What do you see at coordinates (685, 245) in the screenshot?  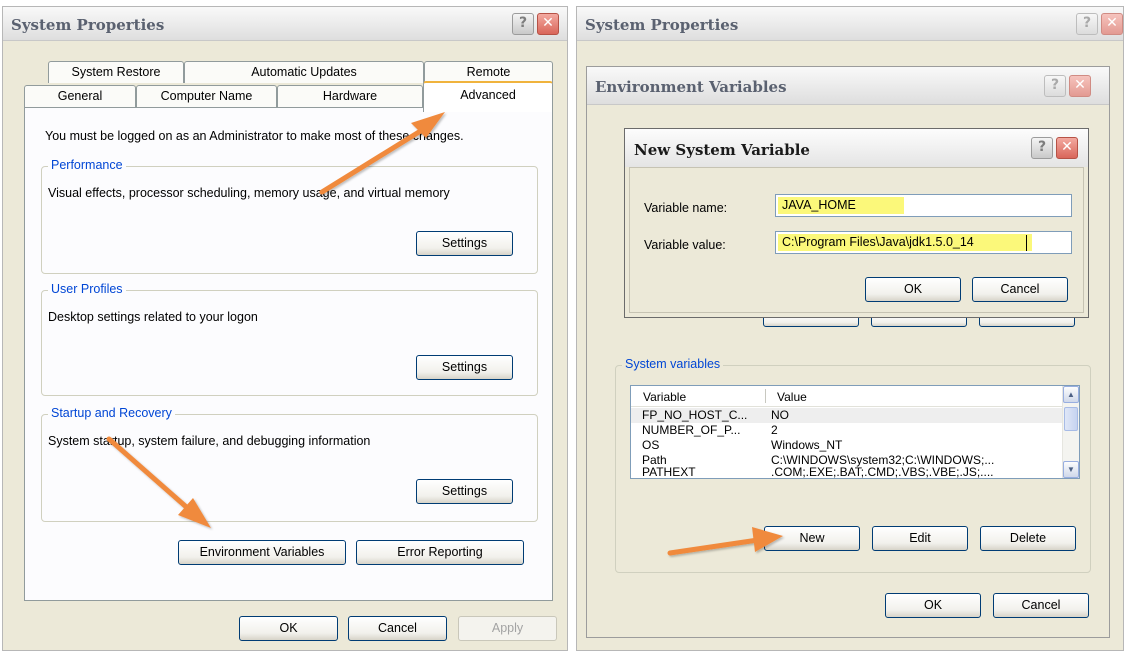 I see `variable-value-label: Variable value:` at bounding box center [685, 245].